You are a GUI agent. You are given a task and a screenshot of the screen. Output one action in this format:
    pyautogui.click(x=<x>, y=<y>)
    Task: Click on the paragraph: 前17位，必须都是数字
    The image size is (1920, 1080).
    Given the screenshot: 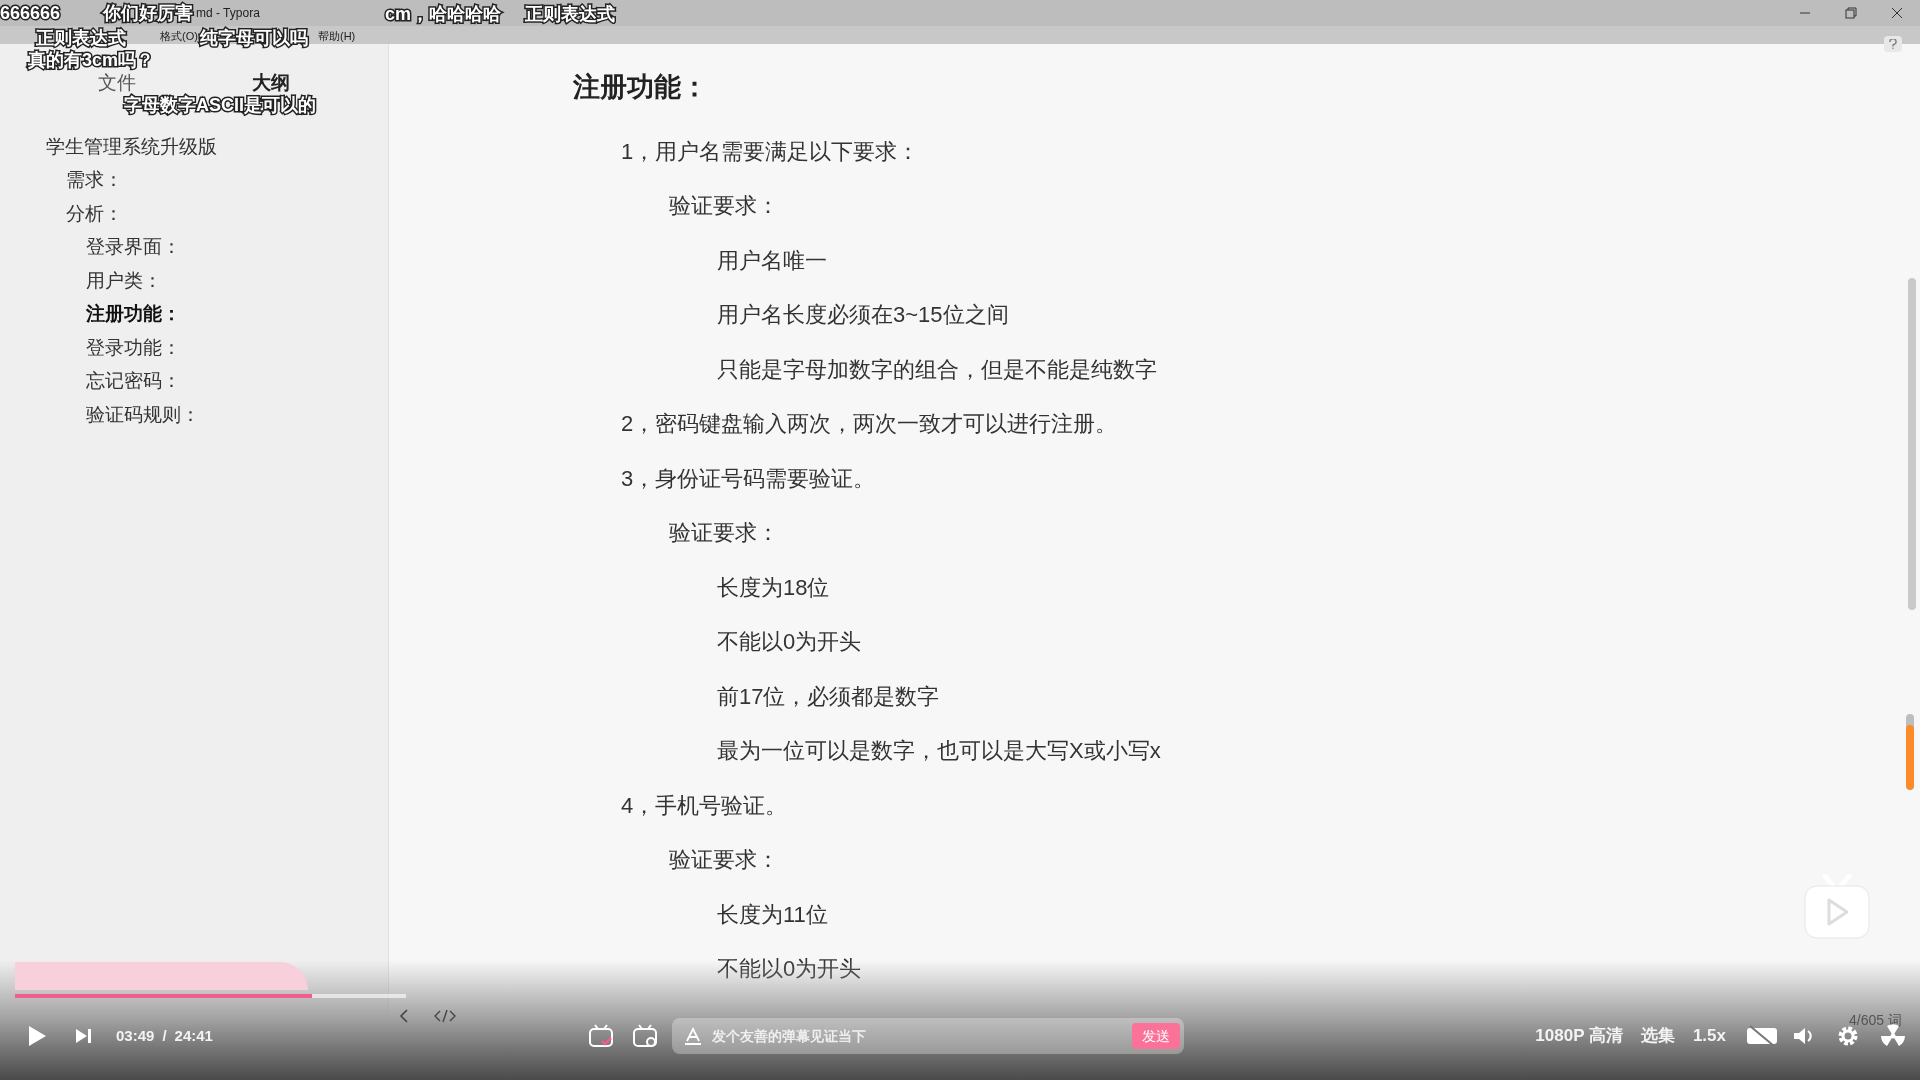 What is the action you would take?
    pyautogui.click(x=828, y=696)
    